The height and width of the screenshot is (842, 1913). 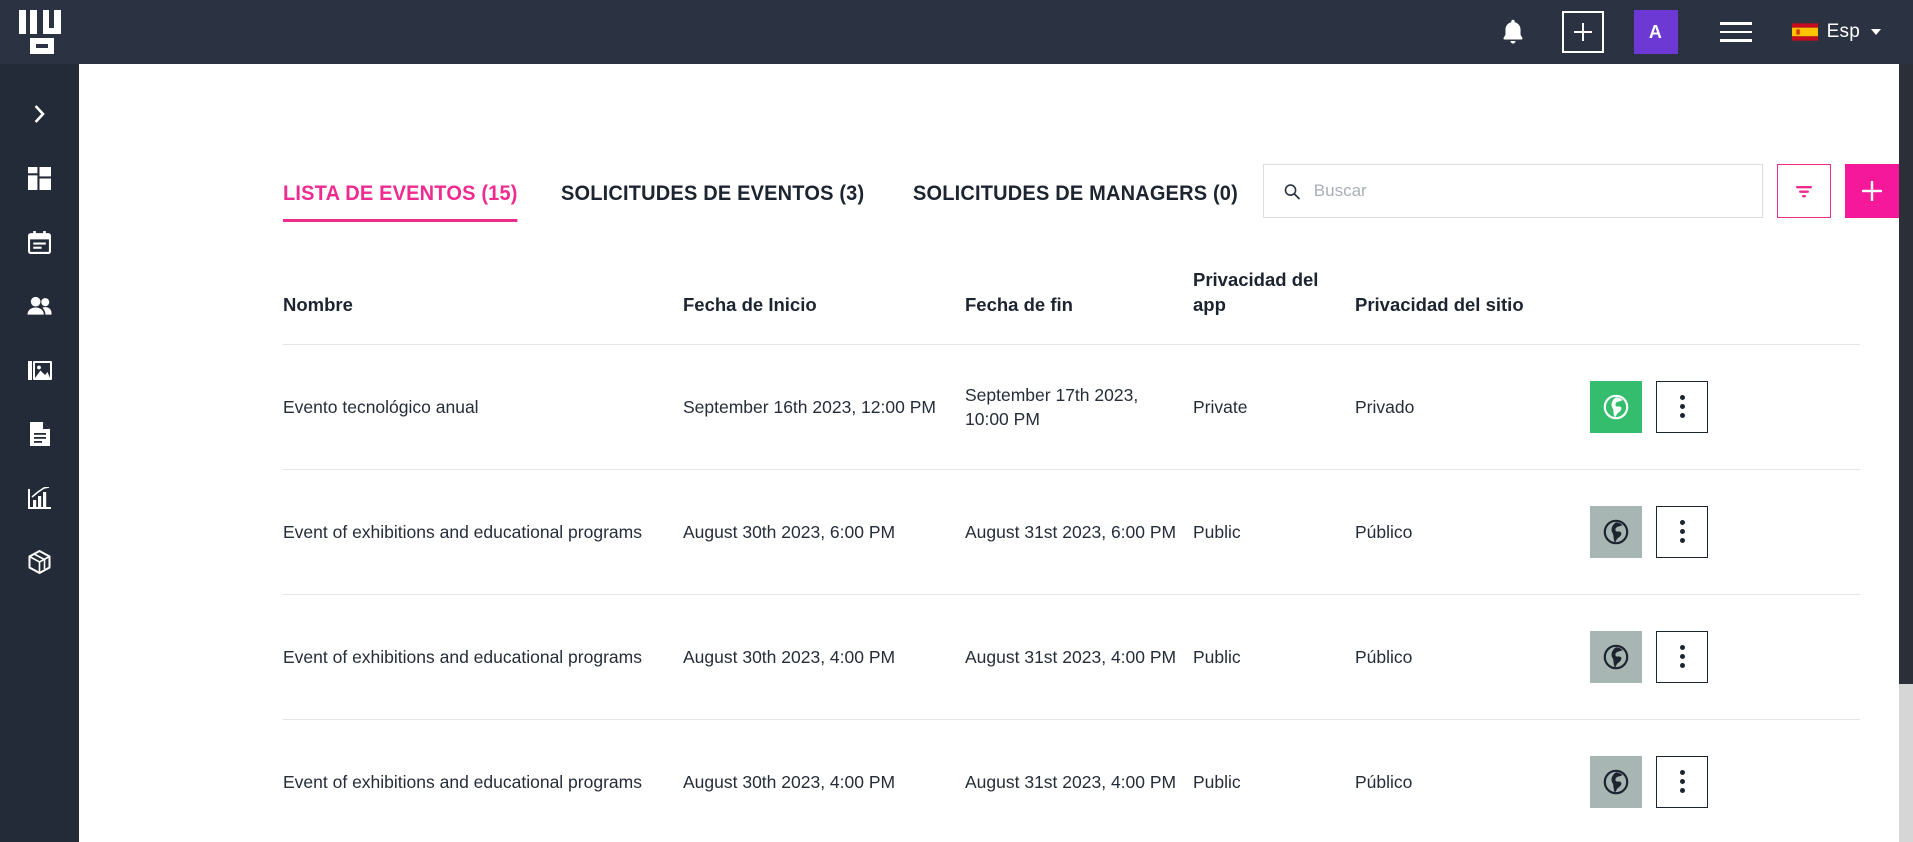 I want to click on search-box, so click(x=1512, y=191).